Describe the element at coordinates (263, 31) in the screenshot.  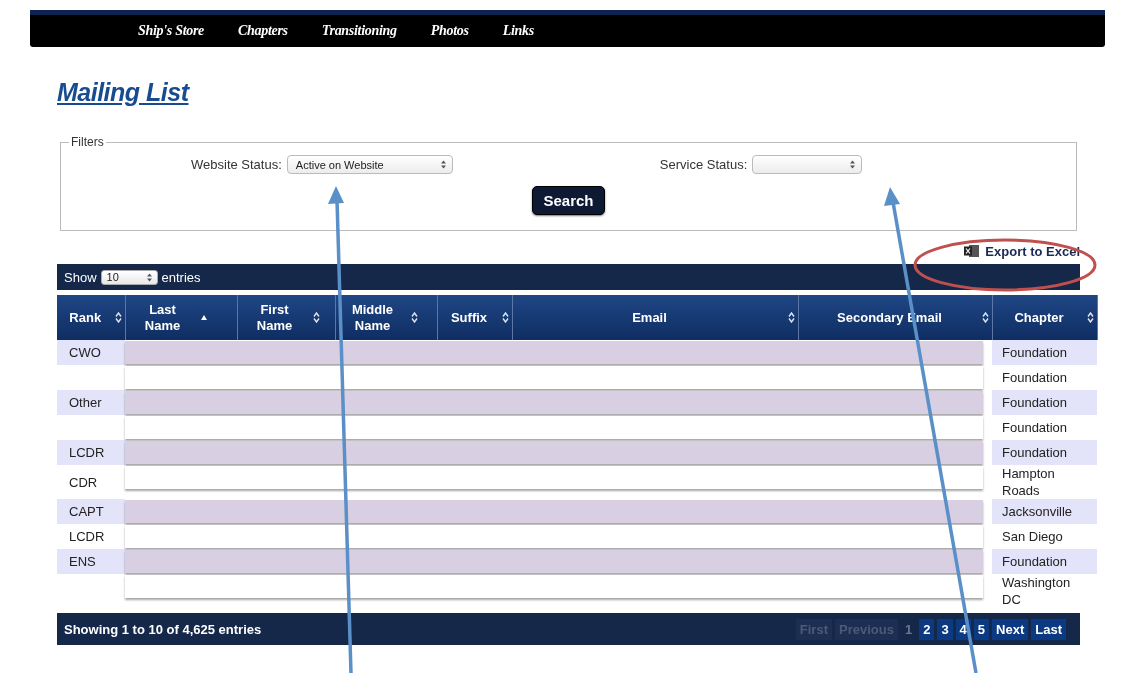
I see `nav-link: Chapters` at that location.